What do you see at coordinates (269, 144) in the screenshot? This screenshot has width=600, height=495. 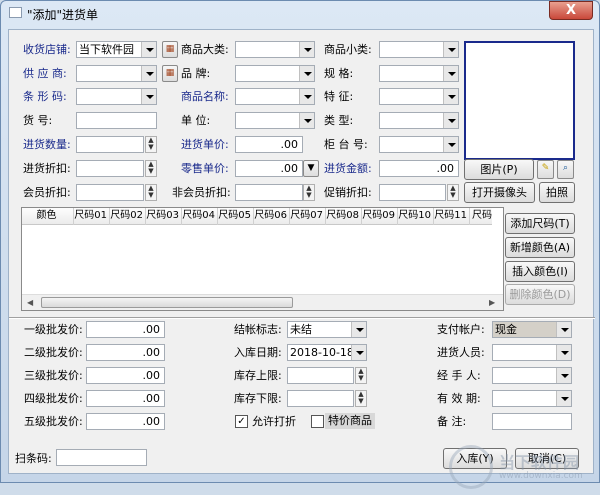 I see `price-input: .00` at bounding box center [269, 144].